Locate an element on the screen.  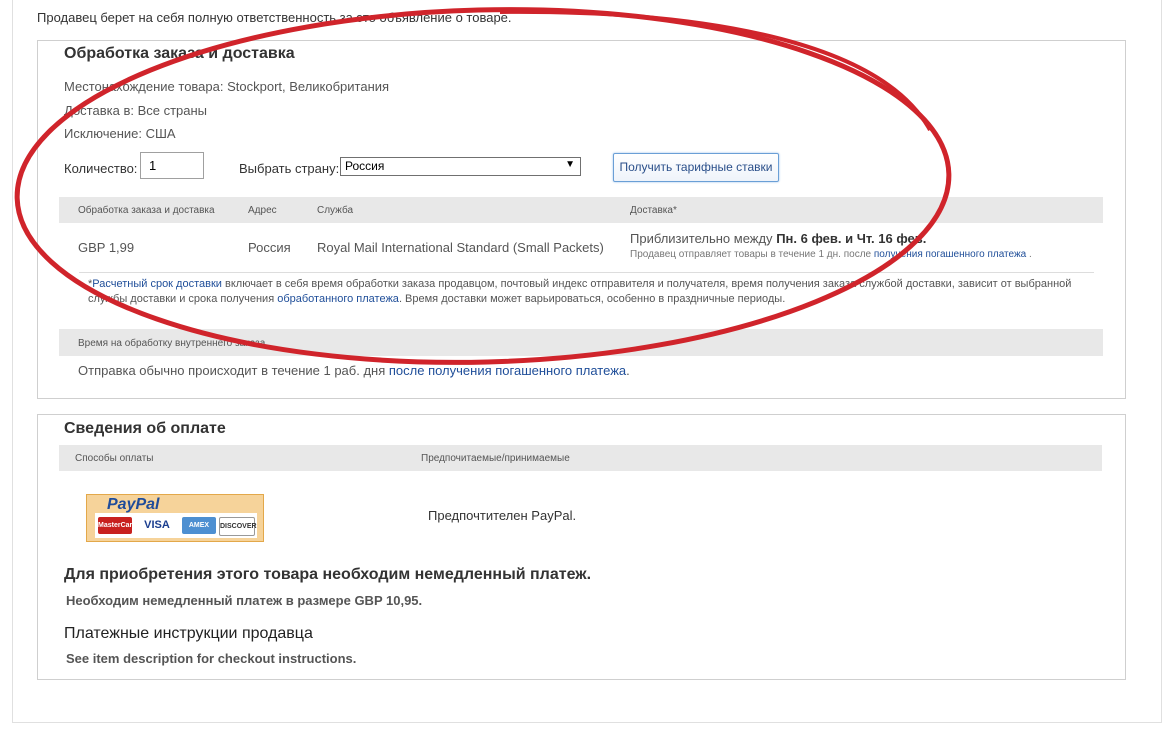
delivery-sub-suffix: . is located at coordinates (1030, 254).